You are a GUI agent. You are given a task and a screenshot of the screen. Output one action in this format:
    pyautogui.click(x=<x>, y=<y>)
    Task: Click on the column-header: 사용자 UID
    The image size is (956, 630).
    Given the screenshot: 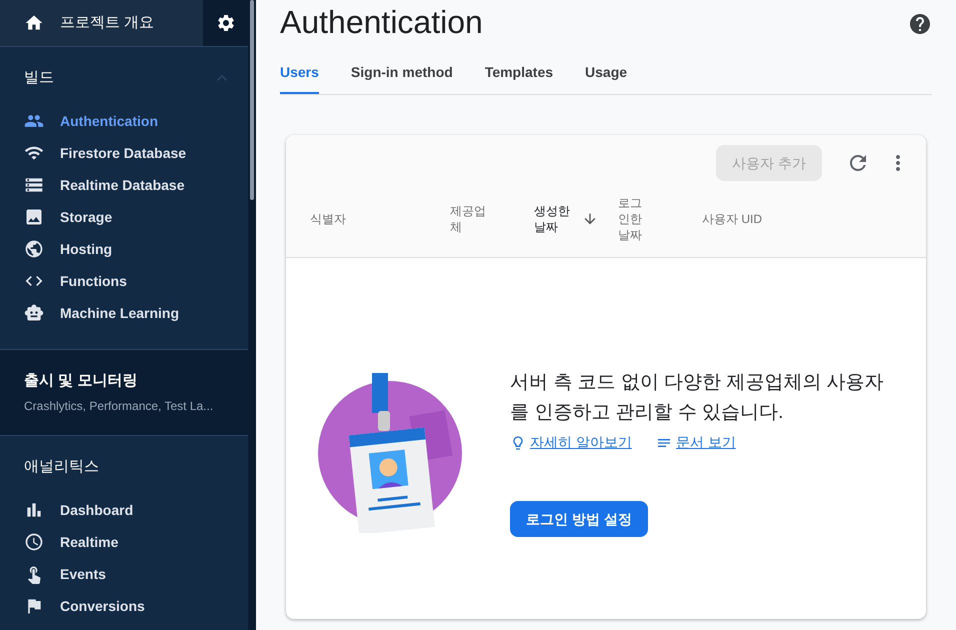 What is the action you would take?
    pyautogui.click(x=732, y=219)
    